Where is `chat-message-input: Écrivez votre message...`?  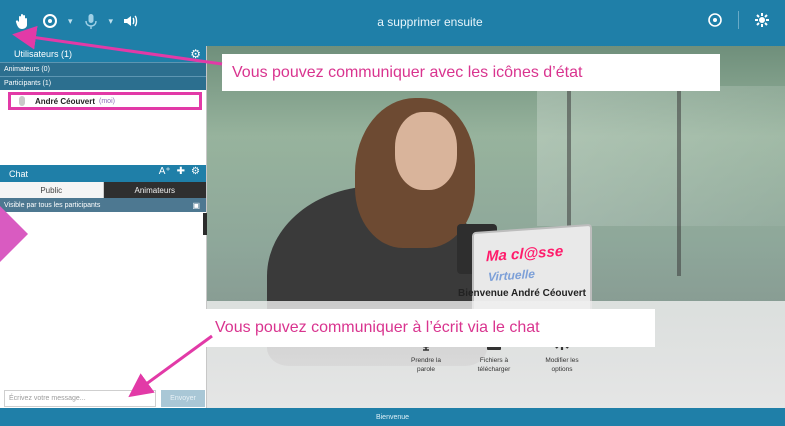
chat-message-input: Écrivez votre message... is located at coordinates (80, 398).